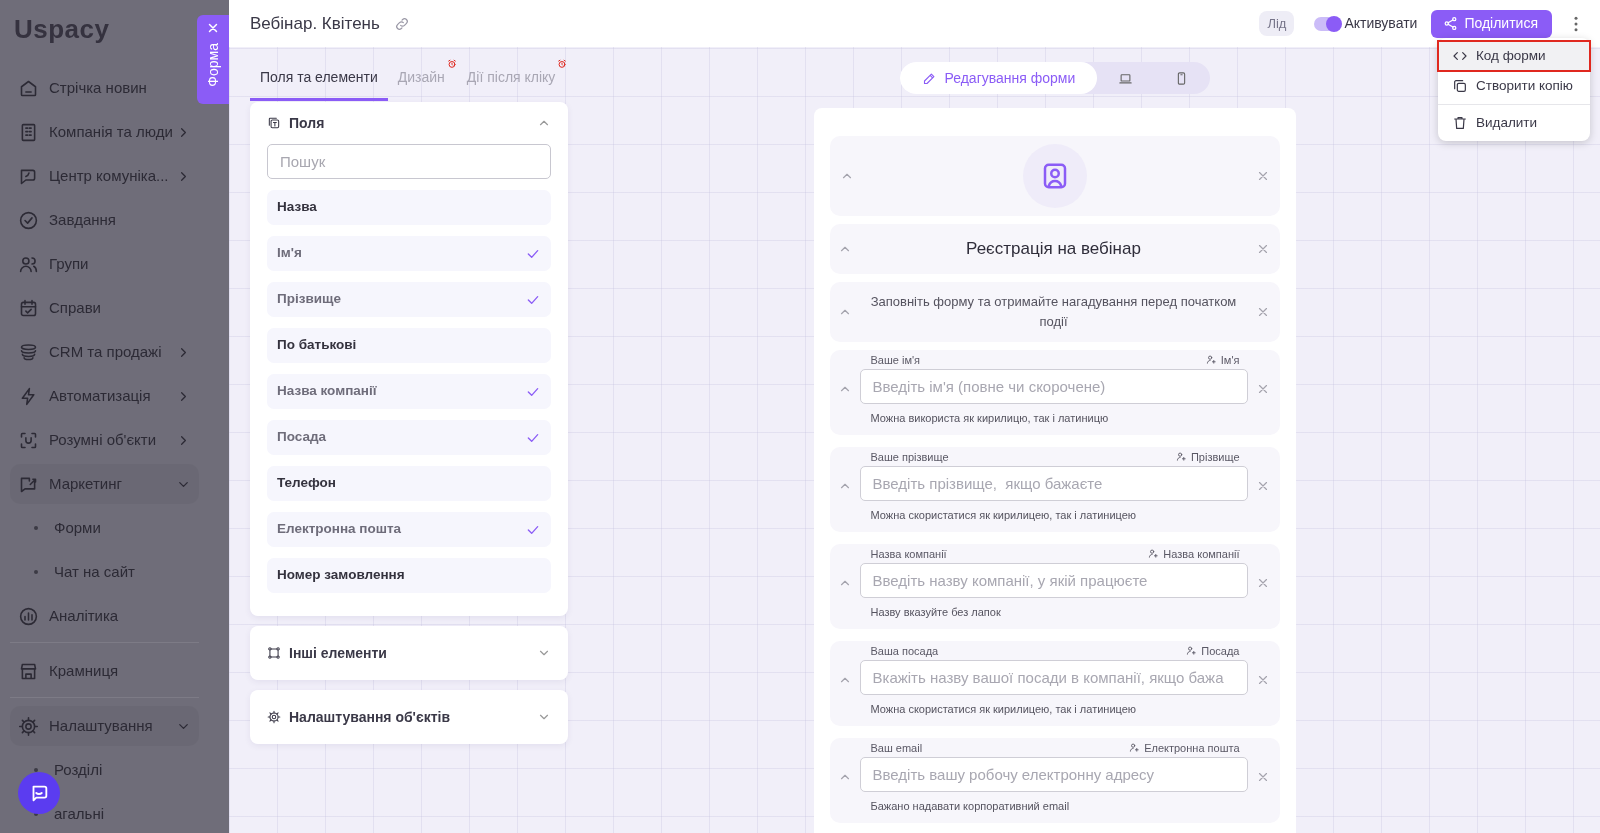 This screenshot has height=833, width=1600. What do you see at coordinates (104, 528) in the screenshot?
I see `sidebar-subitem: Форми` at bounding box center [104, 528].